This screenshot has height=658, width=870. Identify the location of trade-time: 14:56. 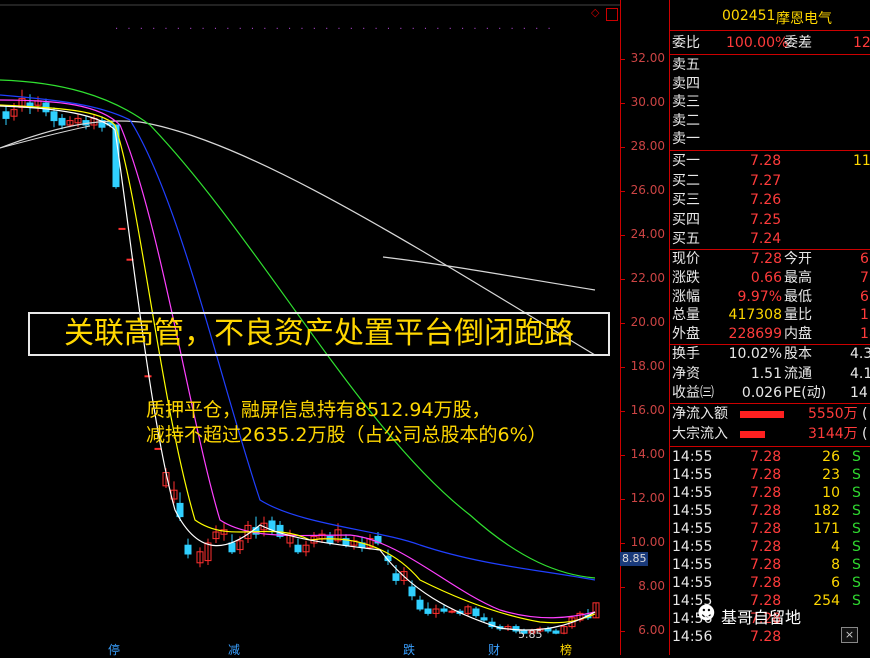
(692, 637).